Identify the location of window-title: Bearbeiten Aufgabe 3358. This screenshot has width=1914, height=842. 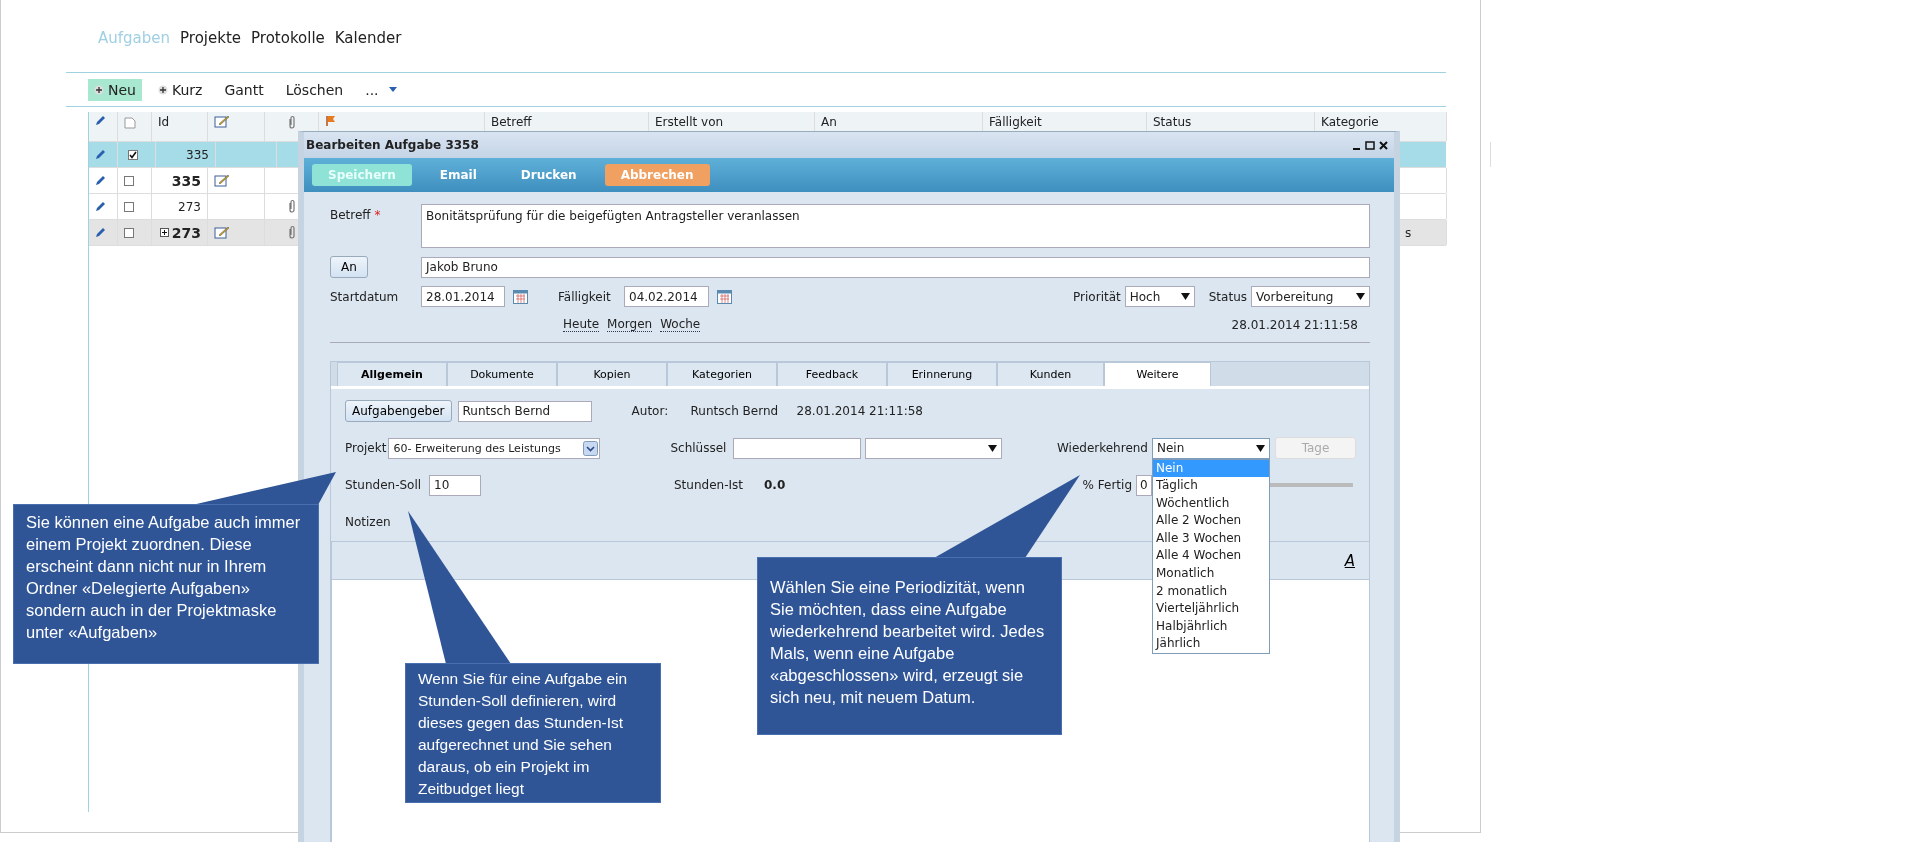
(392, 145).